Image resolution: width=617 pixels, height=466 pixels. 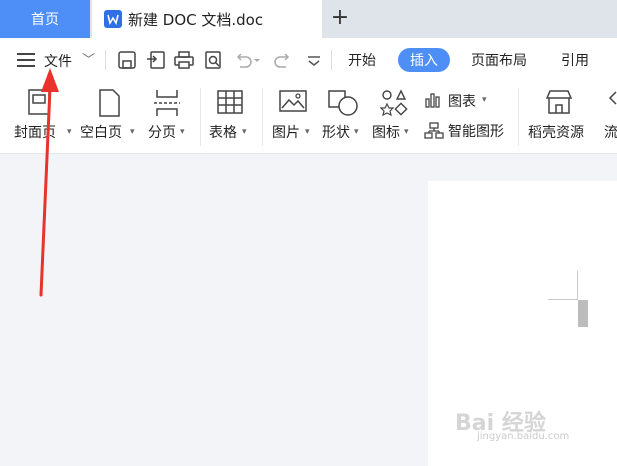 I want to click on page-break-label: 分页, so click(x=162, y=133).